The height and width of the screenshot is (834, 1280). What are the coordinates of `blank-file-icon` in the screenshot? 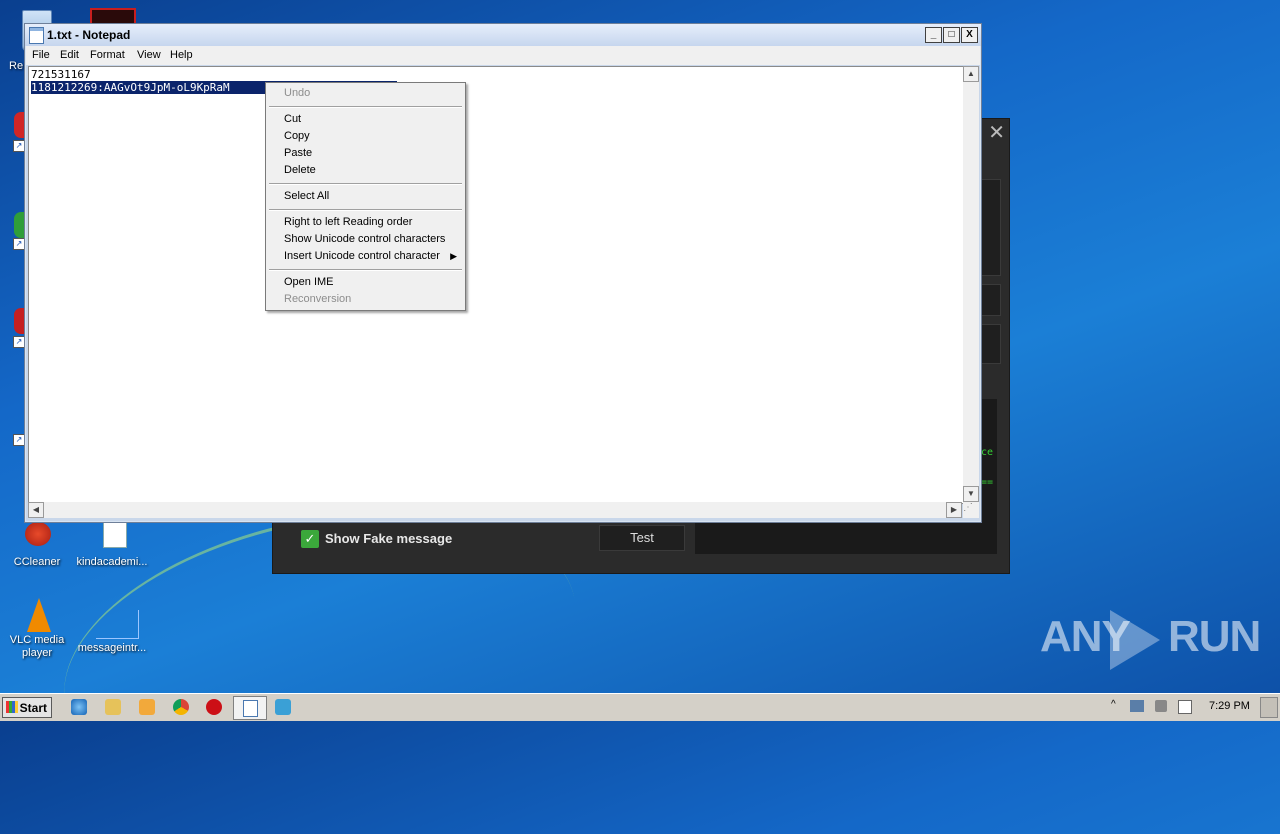 It's located at (116, 624).